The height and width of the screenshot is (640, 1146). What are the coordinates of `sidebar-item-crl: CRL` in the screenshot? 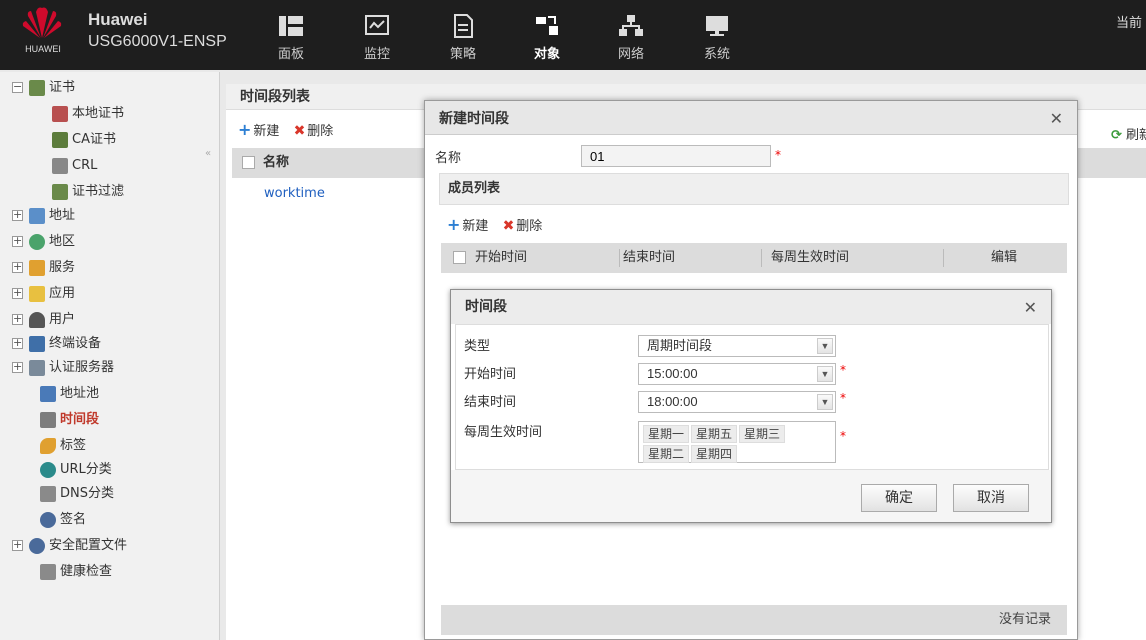 It's located at (74, 166).